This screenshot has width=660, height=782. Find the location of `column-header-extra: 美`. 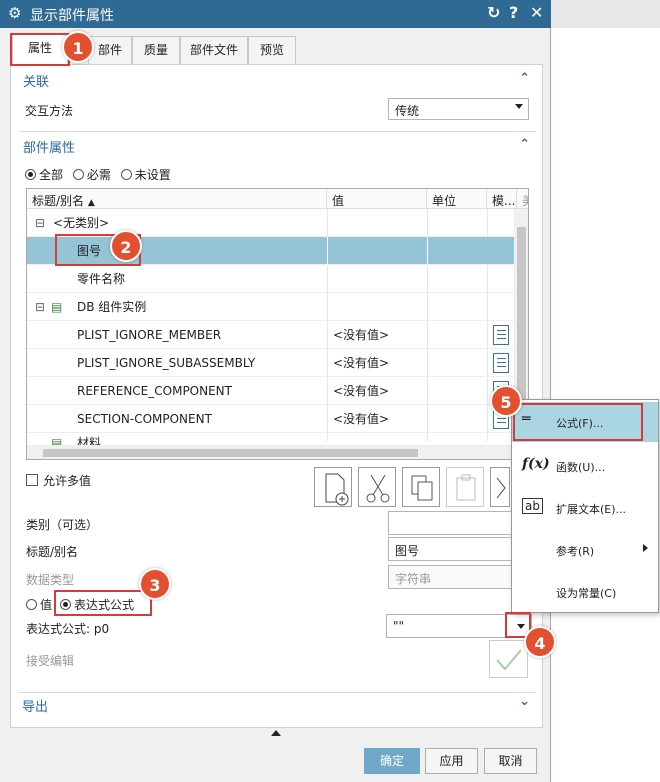

column-header-extra: 美 is located at coordinates (522, 199).